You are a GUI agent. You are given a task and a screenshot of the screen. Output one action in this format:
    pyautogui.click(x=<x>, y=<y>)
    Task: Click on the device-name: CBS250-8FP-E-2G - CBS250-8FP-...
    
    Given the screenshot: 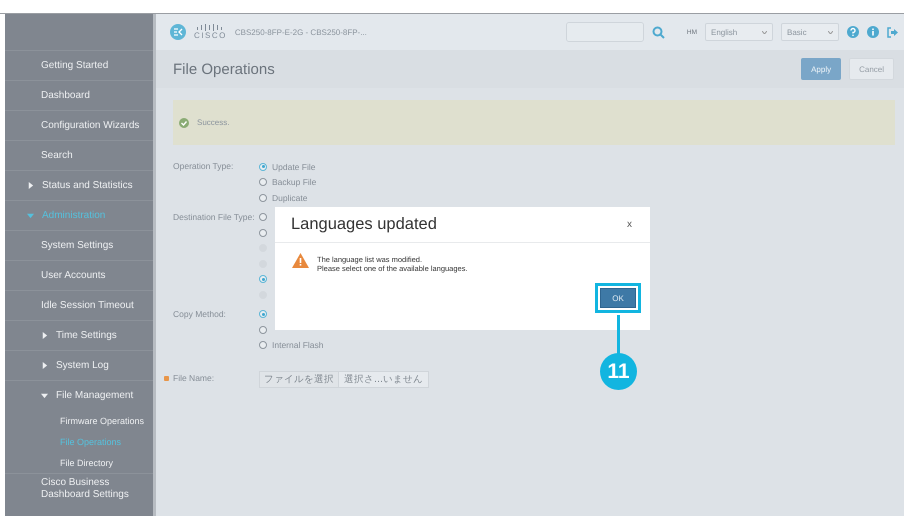 What is the action you would take?
    pyautogui.click(x=301, y=32)
    